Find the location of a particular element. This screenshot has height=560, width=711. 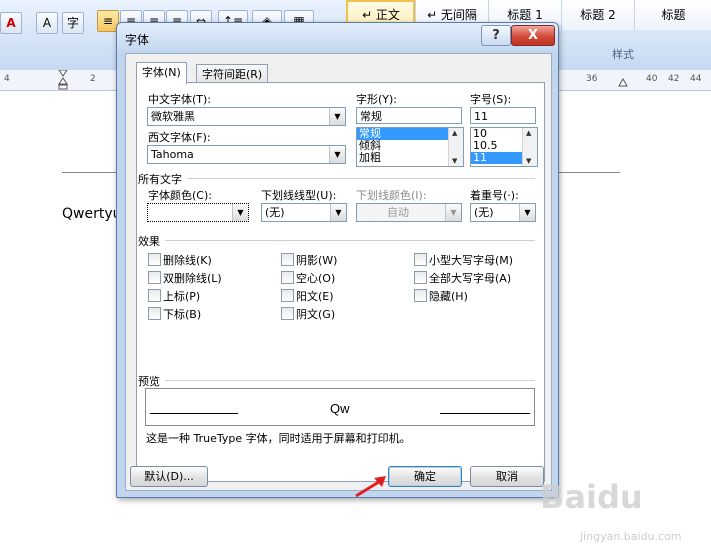

small-caps-label: 小型大写字母(M) is located at coordinates (471, 260).